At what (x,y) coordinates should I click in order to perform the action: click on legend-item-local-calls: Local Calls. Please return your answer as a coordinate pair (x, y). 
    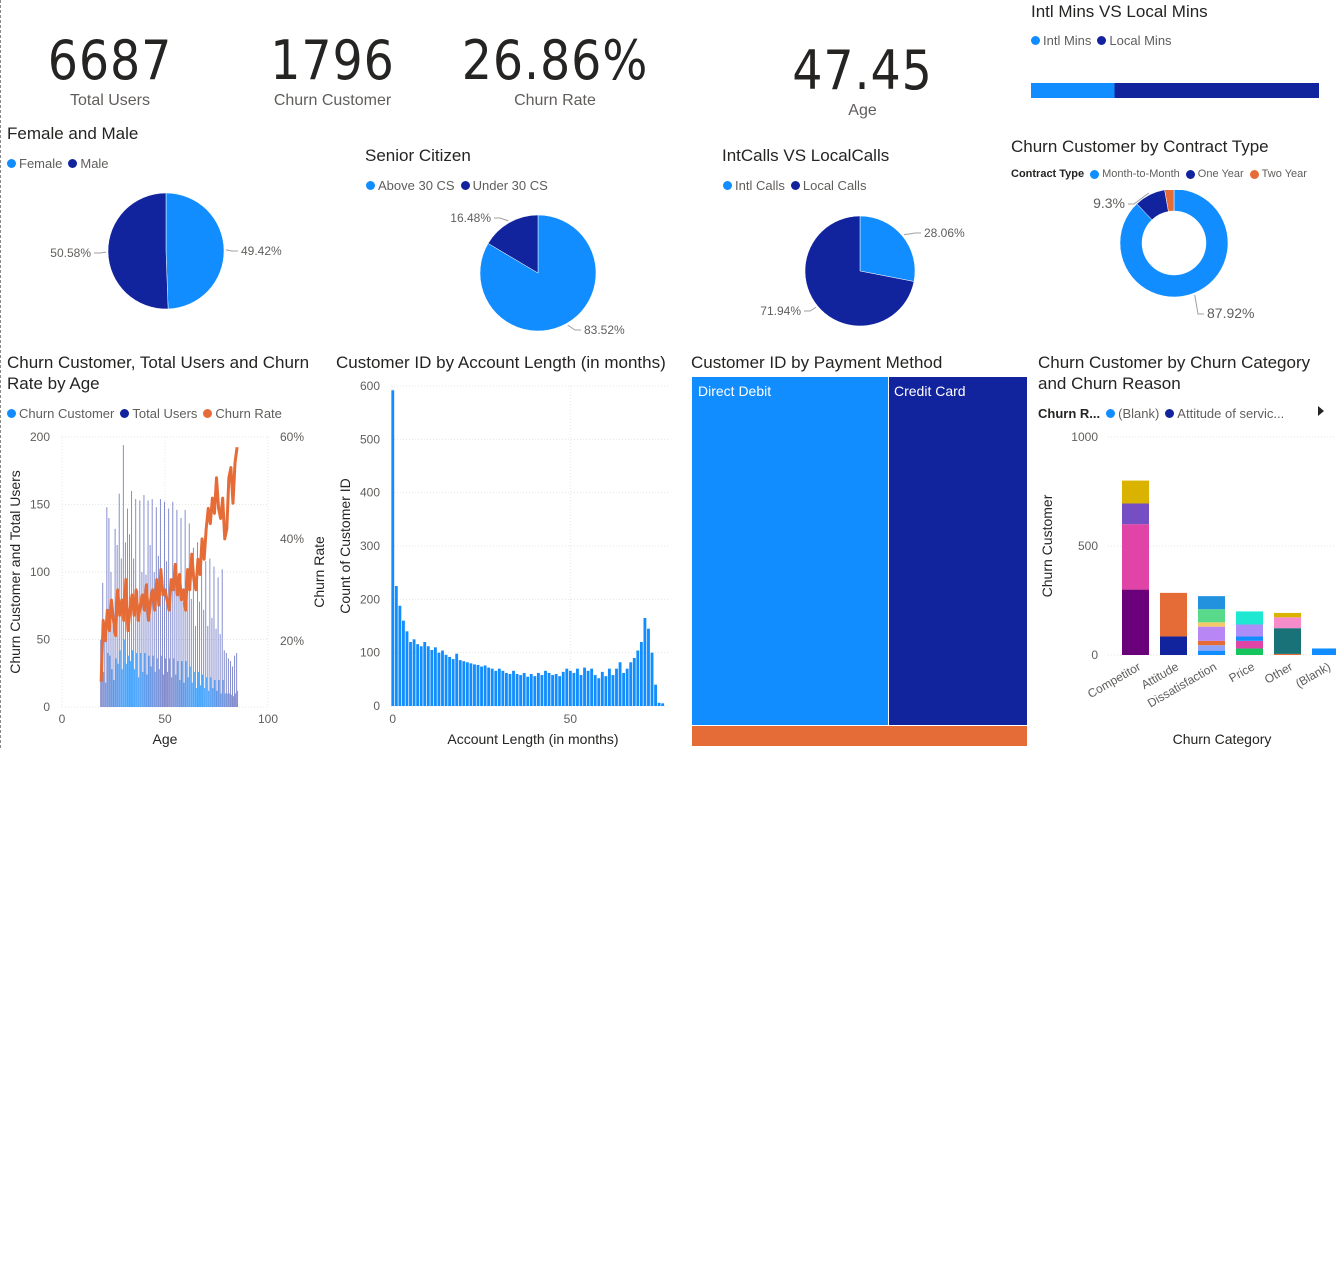
    Looking at the image, I should click on (828, 185).